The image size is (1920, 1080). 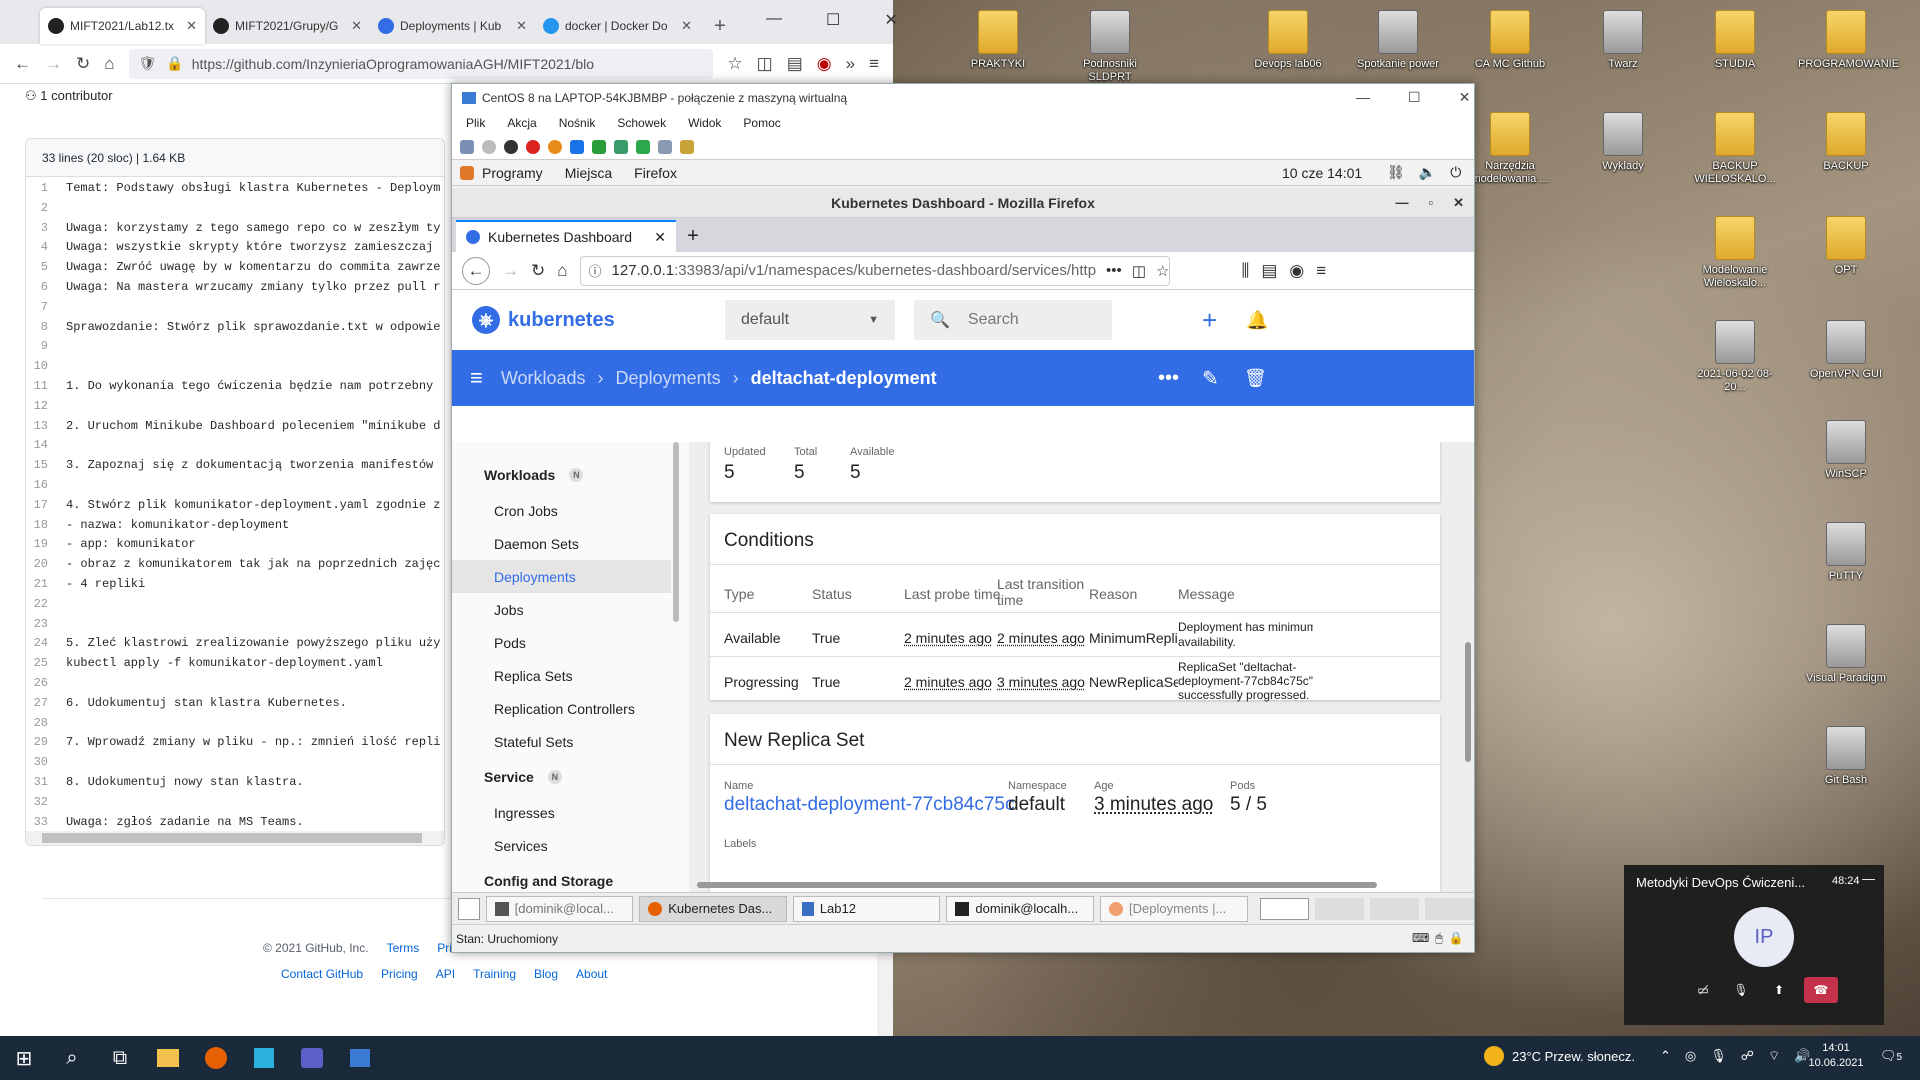 I want to click on show-desktop-icon, so click(x=469, y=908).